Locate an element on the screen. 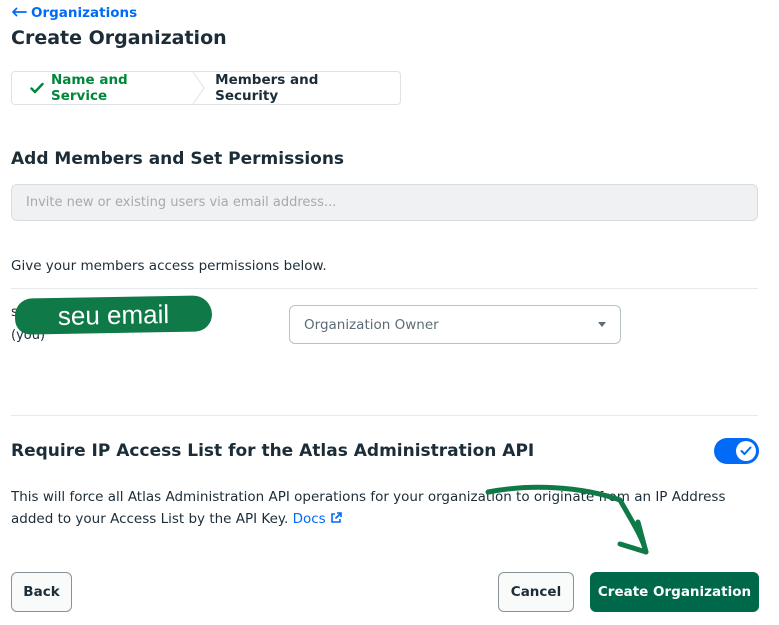 This screenshot has width=779, height=625. back-button: Back is located at coordinates (41, 592).